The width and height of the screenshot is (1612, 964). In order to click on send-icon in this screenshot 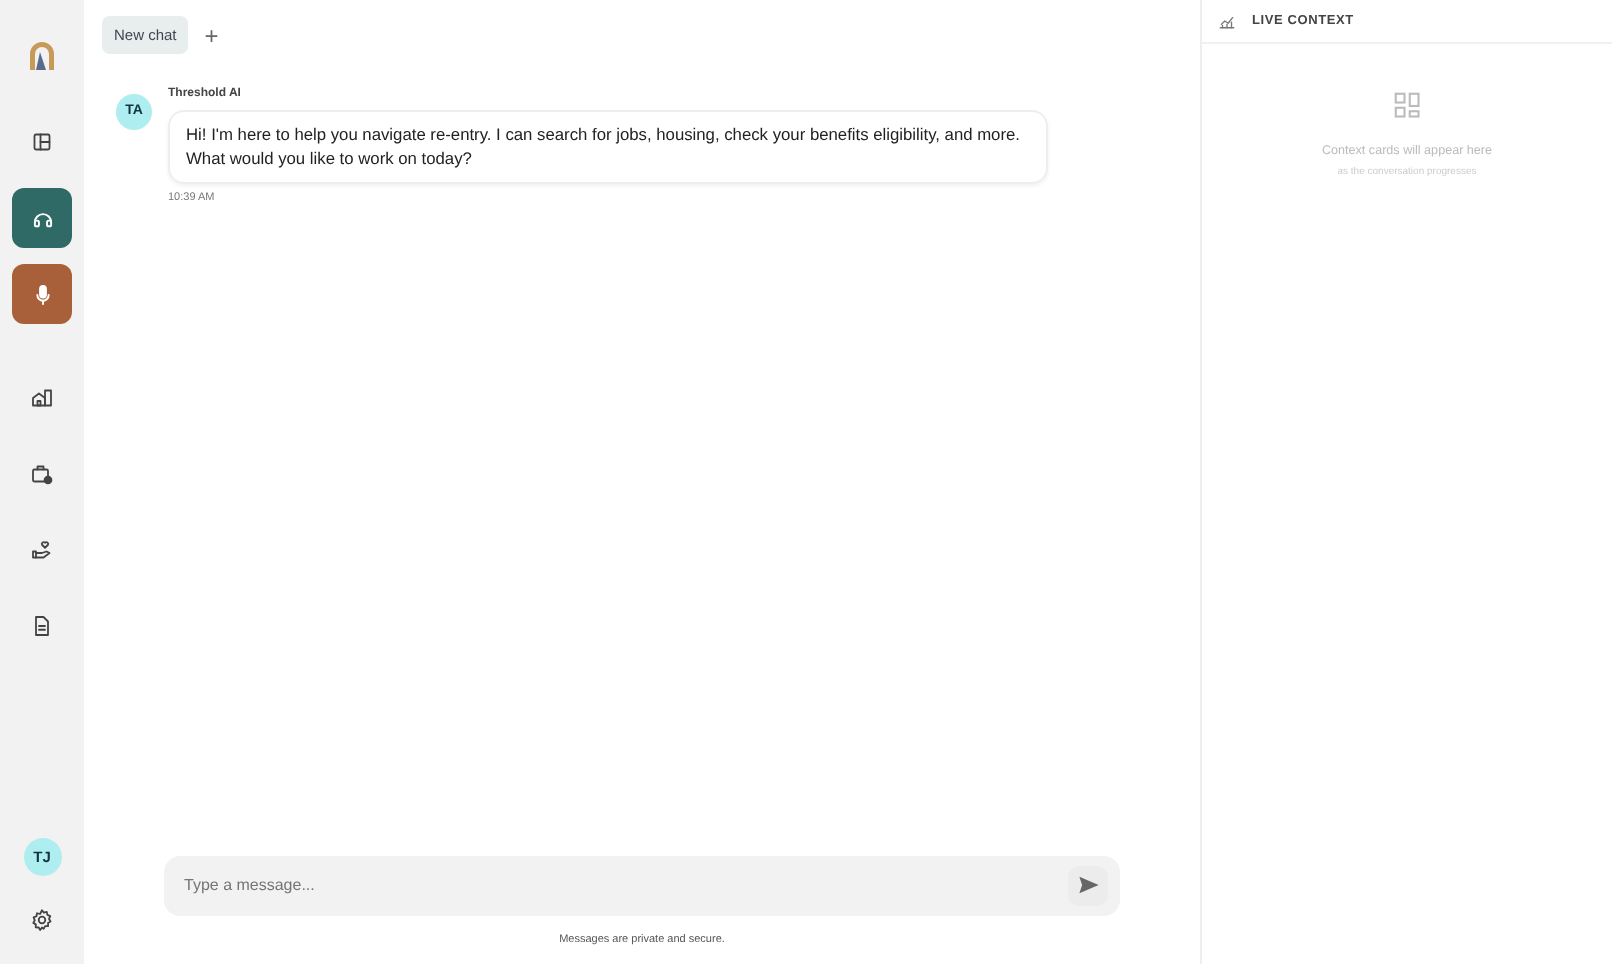, I will do `click(1088, 885)`.